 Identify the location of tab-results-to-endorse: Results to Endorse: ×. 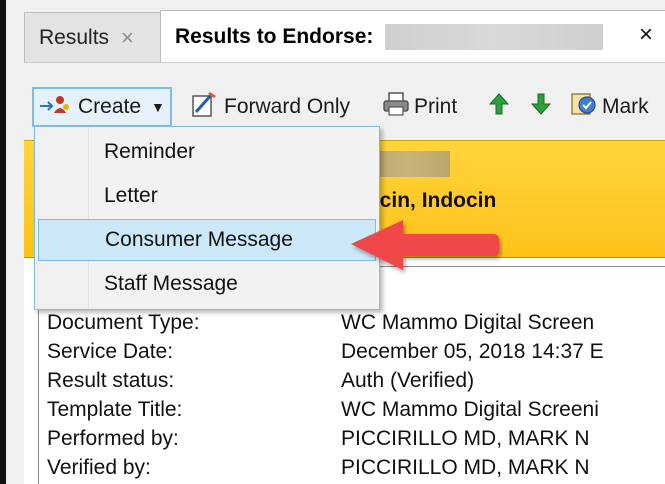
(412, 36).